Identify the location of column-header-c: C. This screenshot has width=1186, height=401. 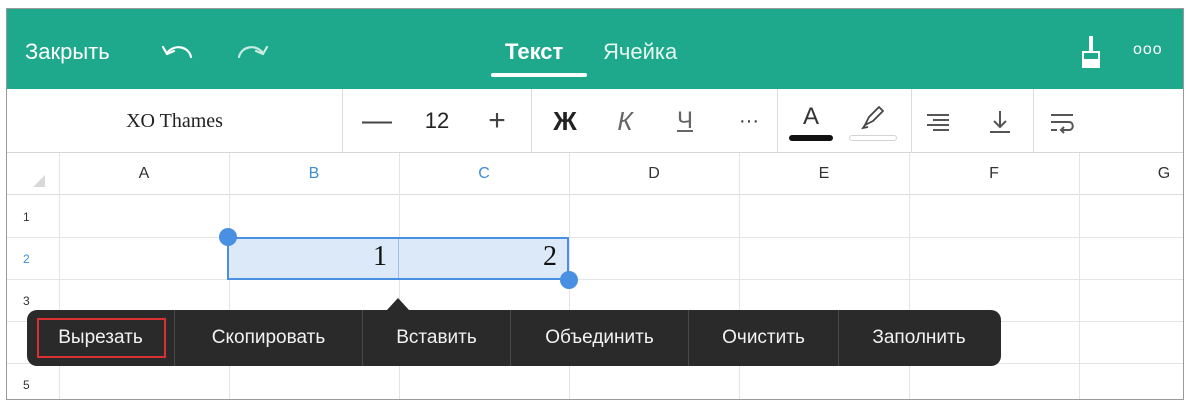
(484, 174).